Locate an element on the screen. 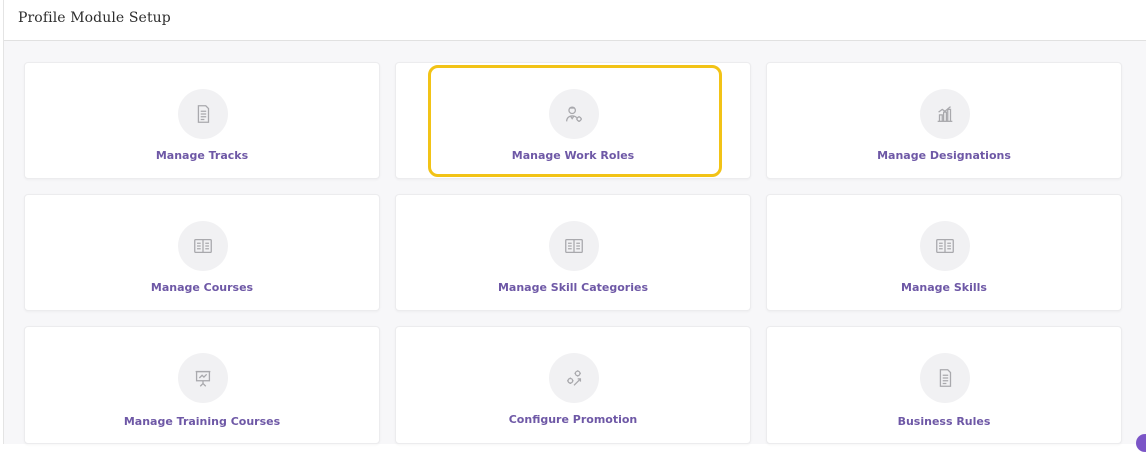 Image resolution: width=1146 pixels, height=452 pixels. promotion-gear-icon is located at coordinates (574, 378).